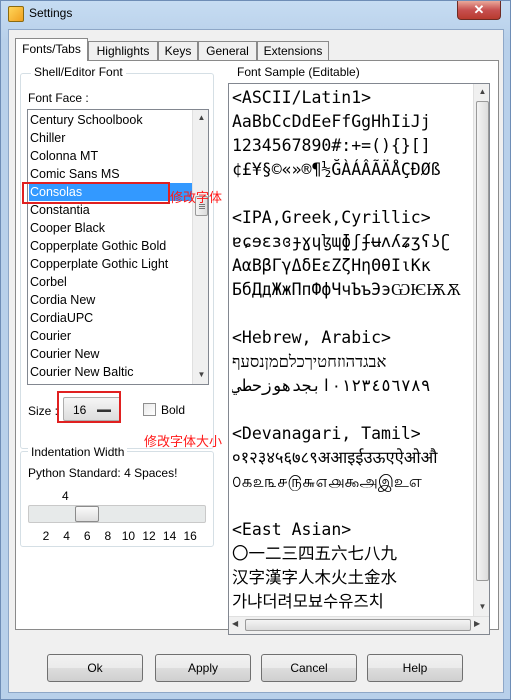 This screenshot has height=700, width=511. What do you see at coordinates (111, 228) in the screenshot?
I see `font-list-item: Cooper Black` at bounding box center [111, 228].